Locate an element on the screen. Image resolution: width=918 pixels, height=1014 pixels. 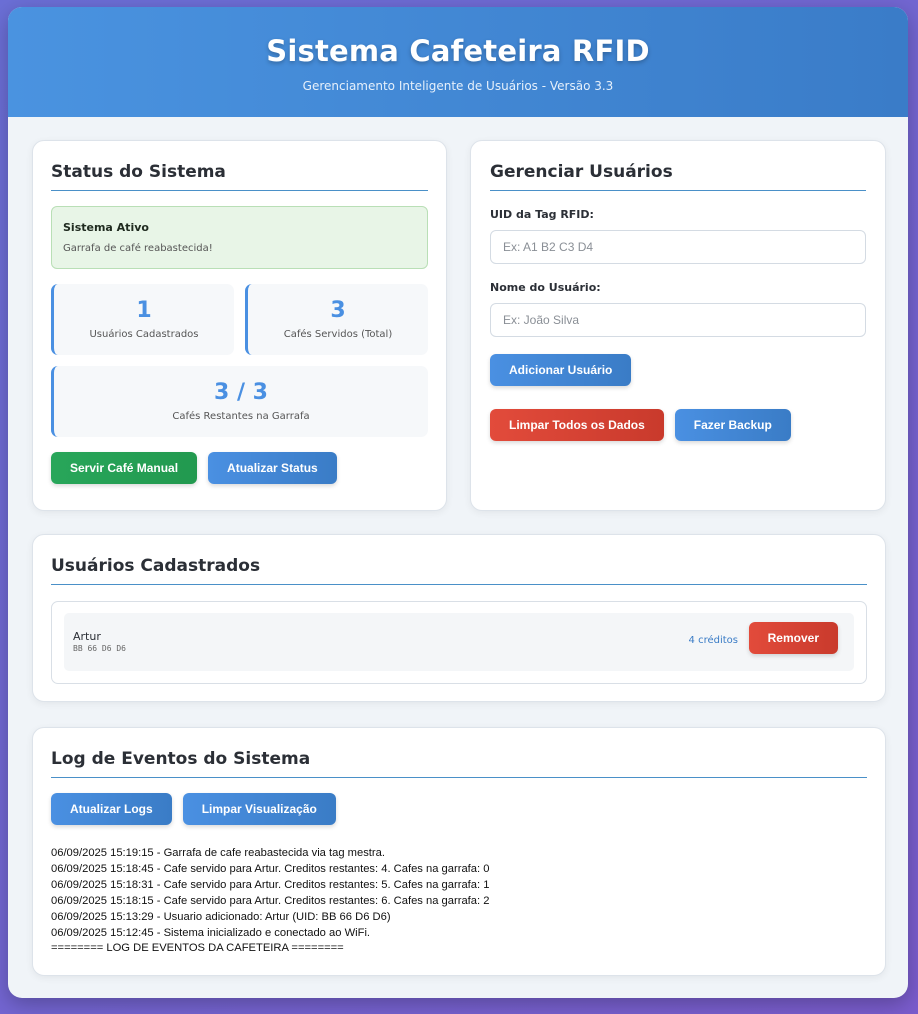
user-name: Artur is located at coordinates (87, 636).